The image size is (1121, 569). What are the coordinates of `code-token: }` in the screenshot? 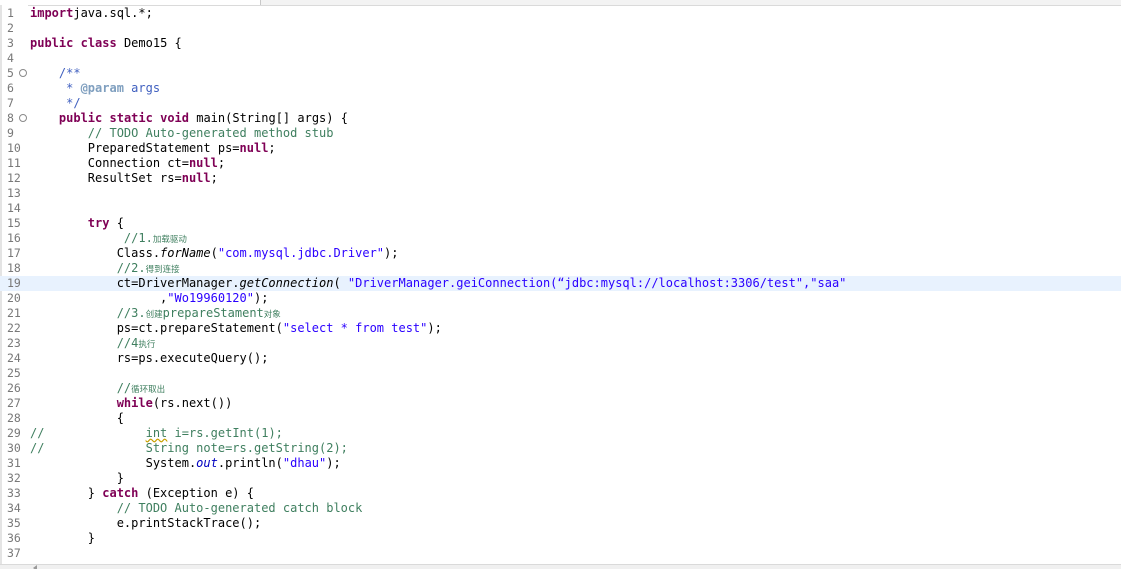 It's located at (77, 478).